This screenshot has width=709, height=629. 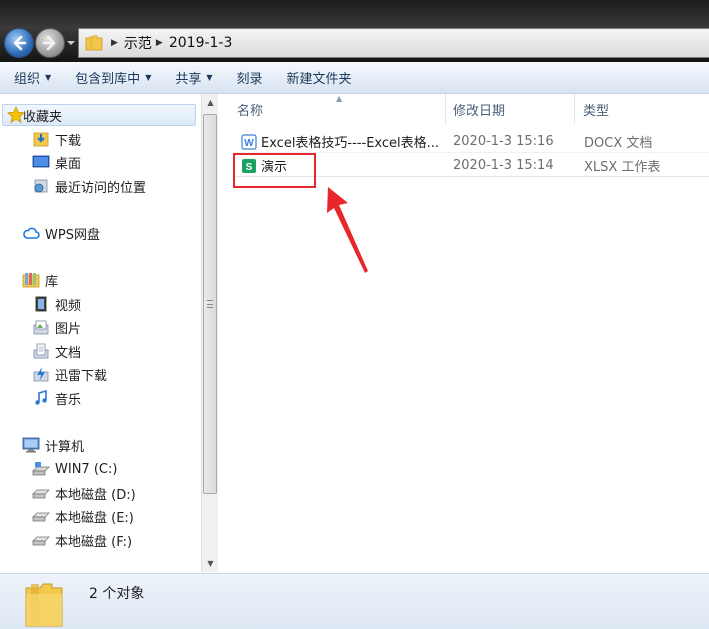 What do you see at coordinates (250, 111) in the screenshot?
I see `column-header-label: 名称` at bounding box center [250, 111].